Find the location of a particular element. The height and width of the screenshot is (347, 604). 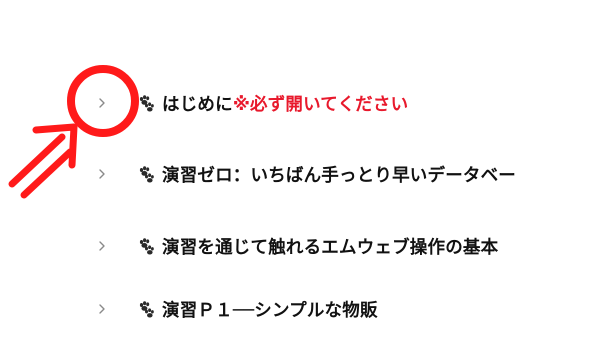

toggle-item-label: 演習ゼロ：いちばん手っとり早いデータベー is located at coordinates (339, 175).